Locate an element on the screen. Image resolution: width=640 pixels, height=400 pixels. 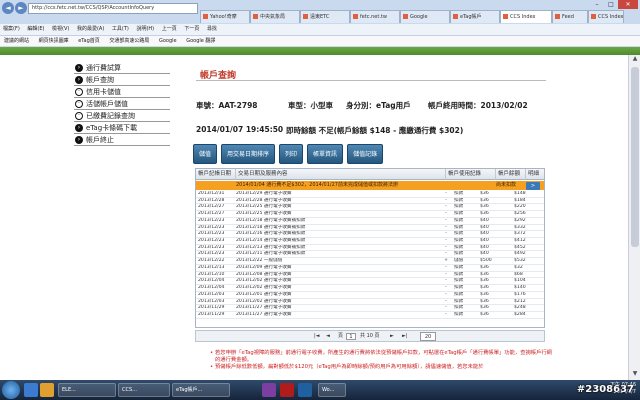
sidebar-item-bank-topup: · 活儲帳戶儲值 is located at coordinates (122, 104).